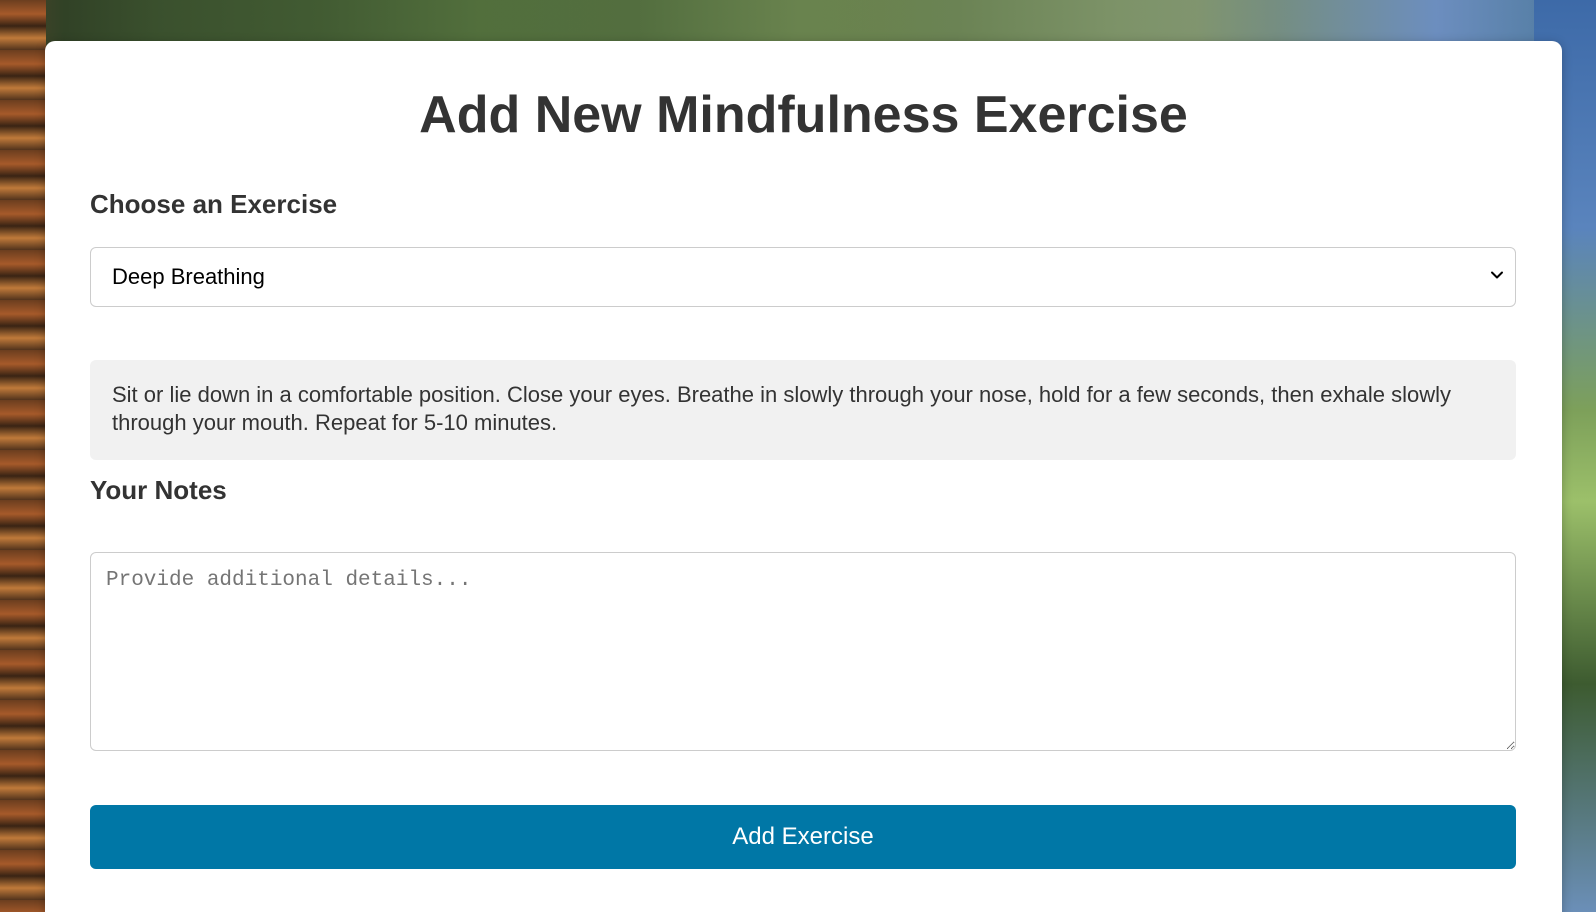 The image size is (1596, 912). Describe the element at coordinates (803, 115) in the screenshot. I see `page-title: Add New Mindfulness Exercise` at that location.